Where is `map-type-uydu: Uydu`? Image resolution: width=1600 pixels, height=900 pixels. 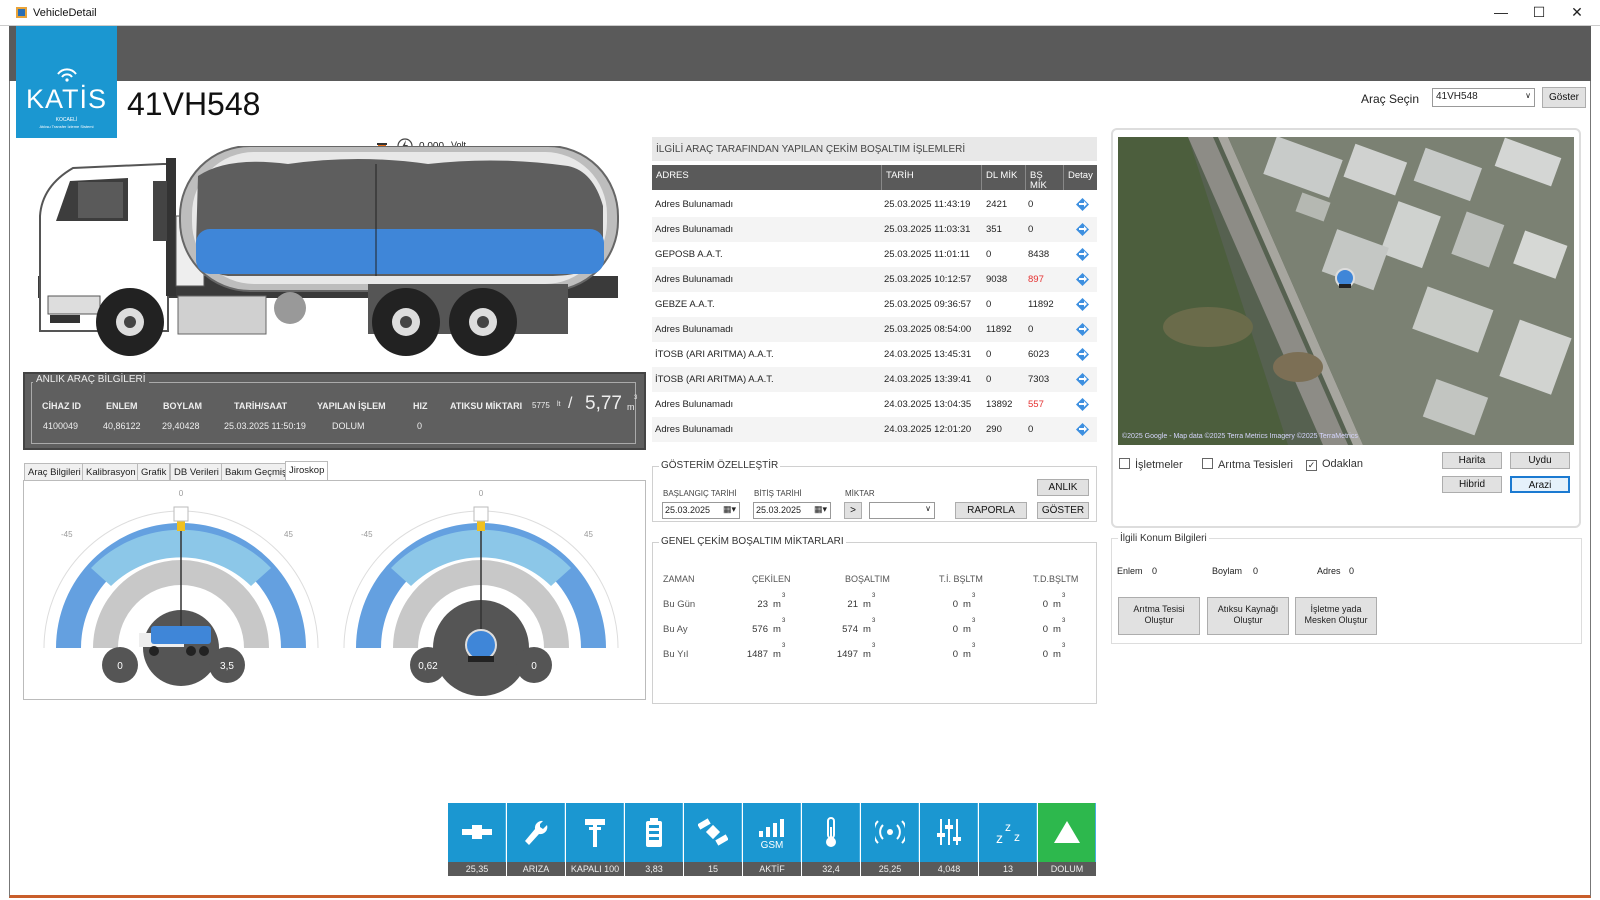 map-type-uydu: Uydu is located at coordinates (1540, 460).